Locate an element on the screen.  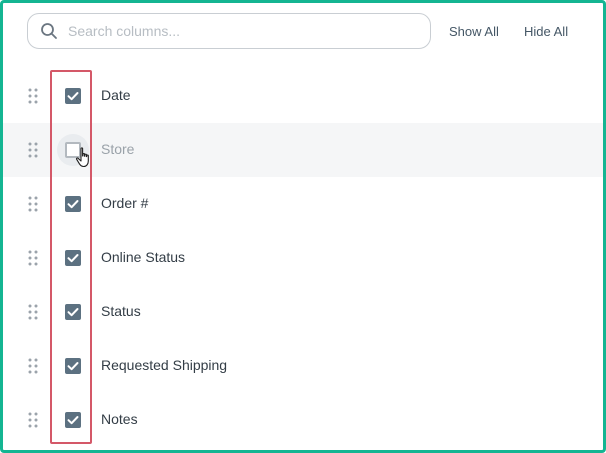
hand-pointer-cursor-icon is located at coordinates (82, 157).